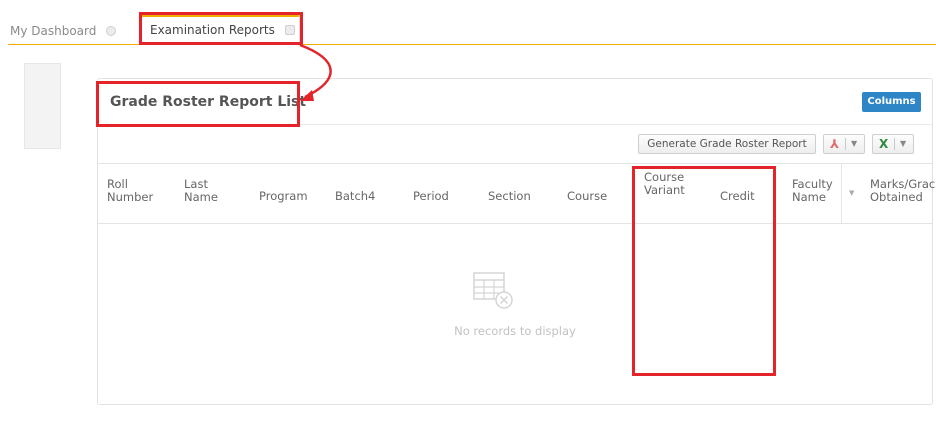 Image resolution: width=936 pixels, height=437 pixels. I want to click on column-header-roll-number: Roll Number, so click(130, 191).